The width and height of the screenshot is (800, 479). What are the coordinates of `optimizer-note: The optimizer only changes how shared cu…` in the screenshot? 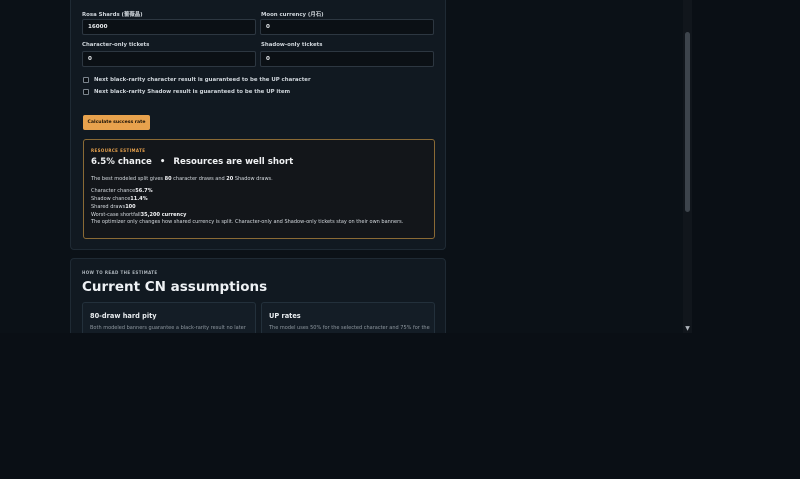 It's located at (247, 222).